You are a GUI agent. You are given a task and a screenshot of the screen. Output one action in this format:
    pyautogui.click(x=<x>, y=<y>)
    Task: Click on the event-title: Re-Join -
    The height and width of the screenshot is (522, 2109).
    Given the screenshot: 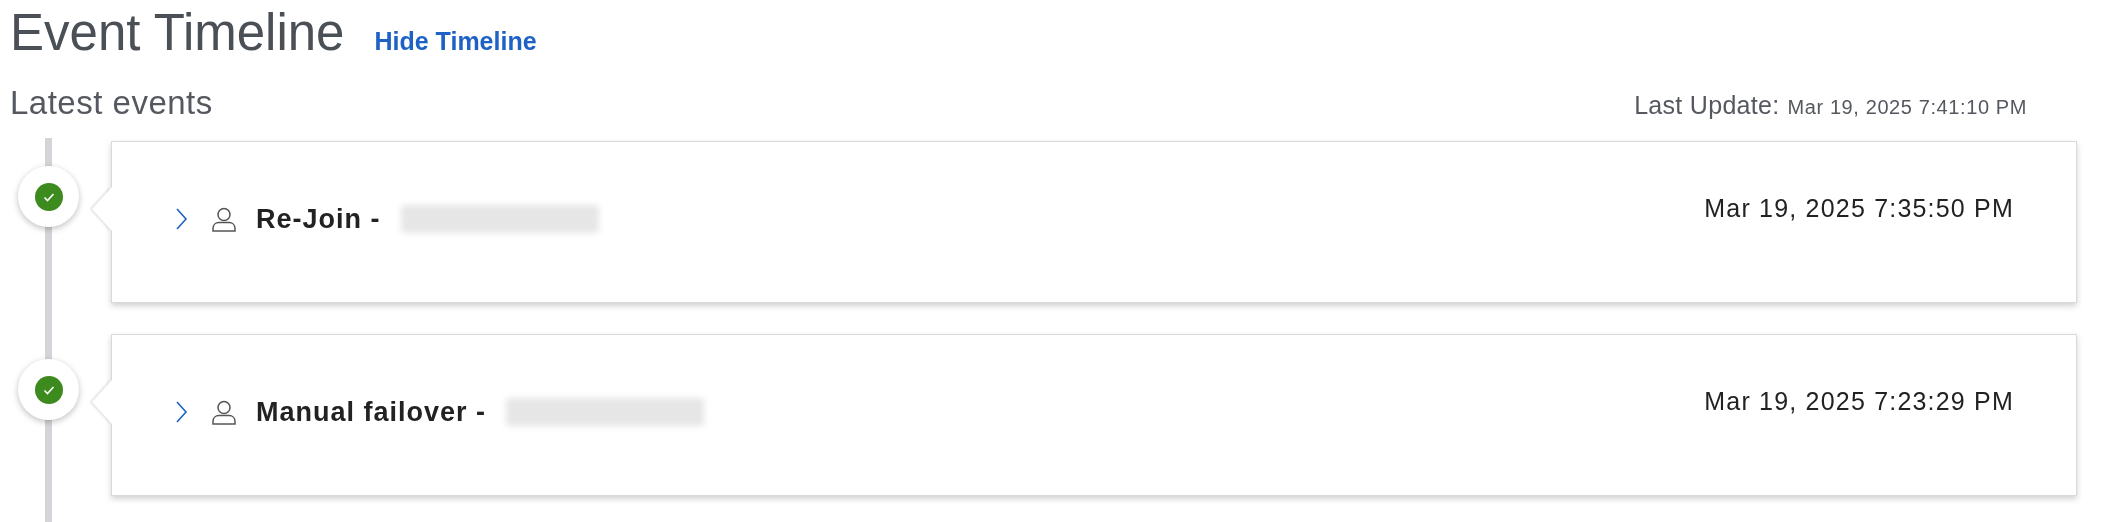 What is the action you would take?
    pyautogui.click(x=318, y=219)
    